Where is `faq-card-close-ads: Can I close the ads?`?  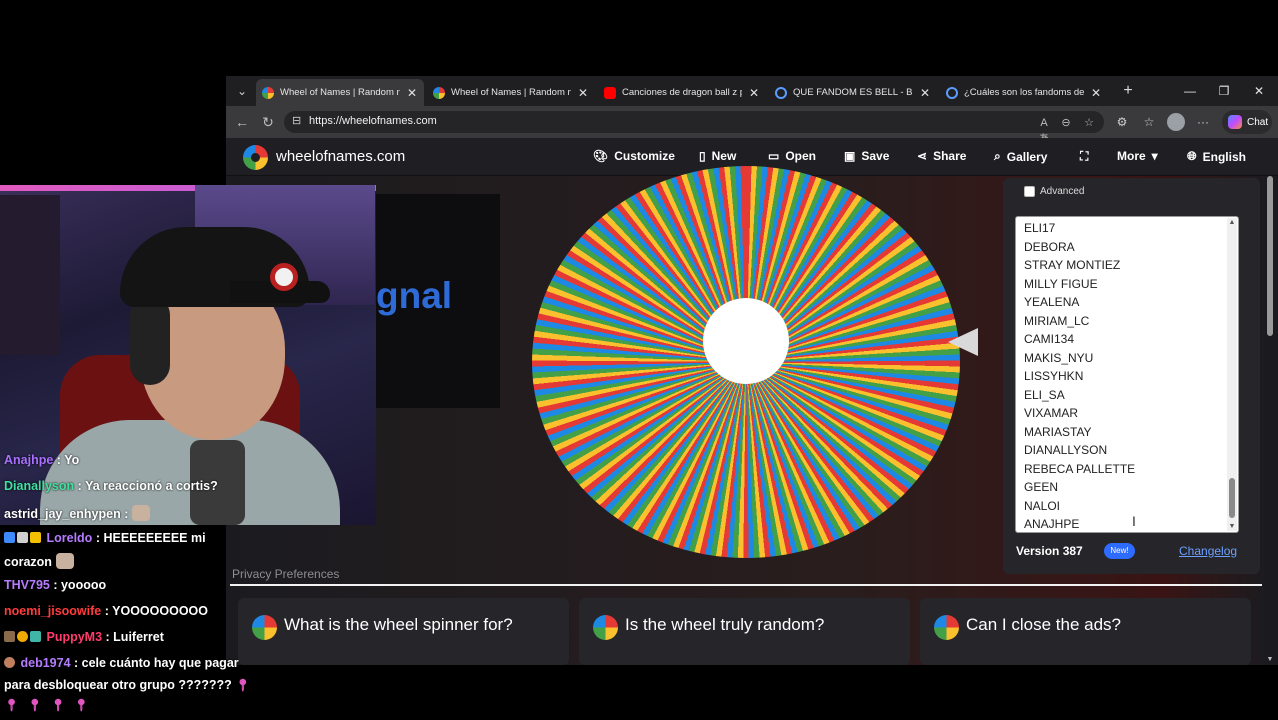
faq-card-close-ads: Can I close the ads? is located at coordinates (1085, 631).